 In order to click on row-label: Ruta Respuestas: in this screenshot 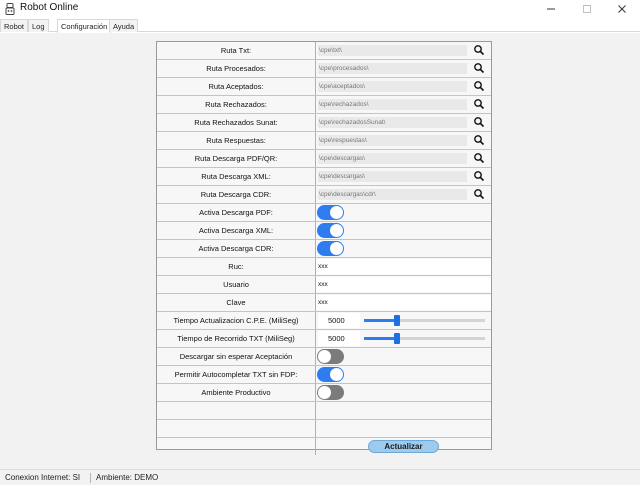, I will do `click(236, 140)`.